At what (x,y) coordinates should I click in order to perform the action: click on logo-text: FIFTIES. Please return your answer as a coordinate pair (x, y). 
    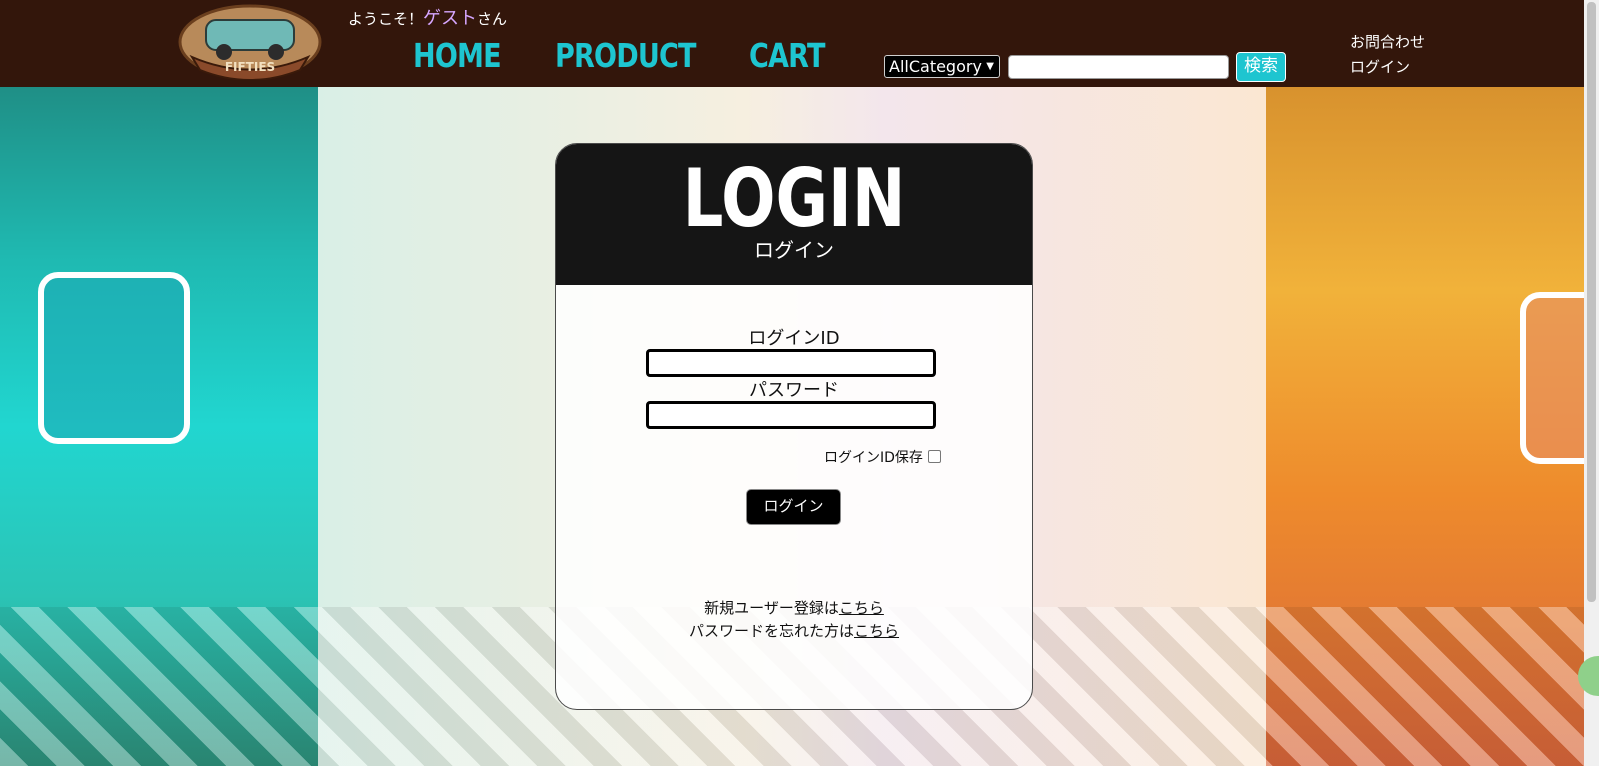
    Looking at the image, I should click on (250, 67).